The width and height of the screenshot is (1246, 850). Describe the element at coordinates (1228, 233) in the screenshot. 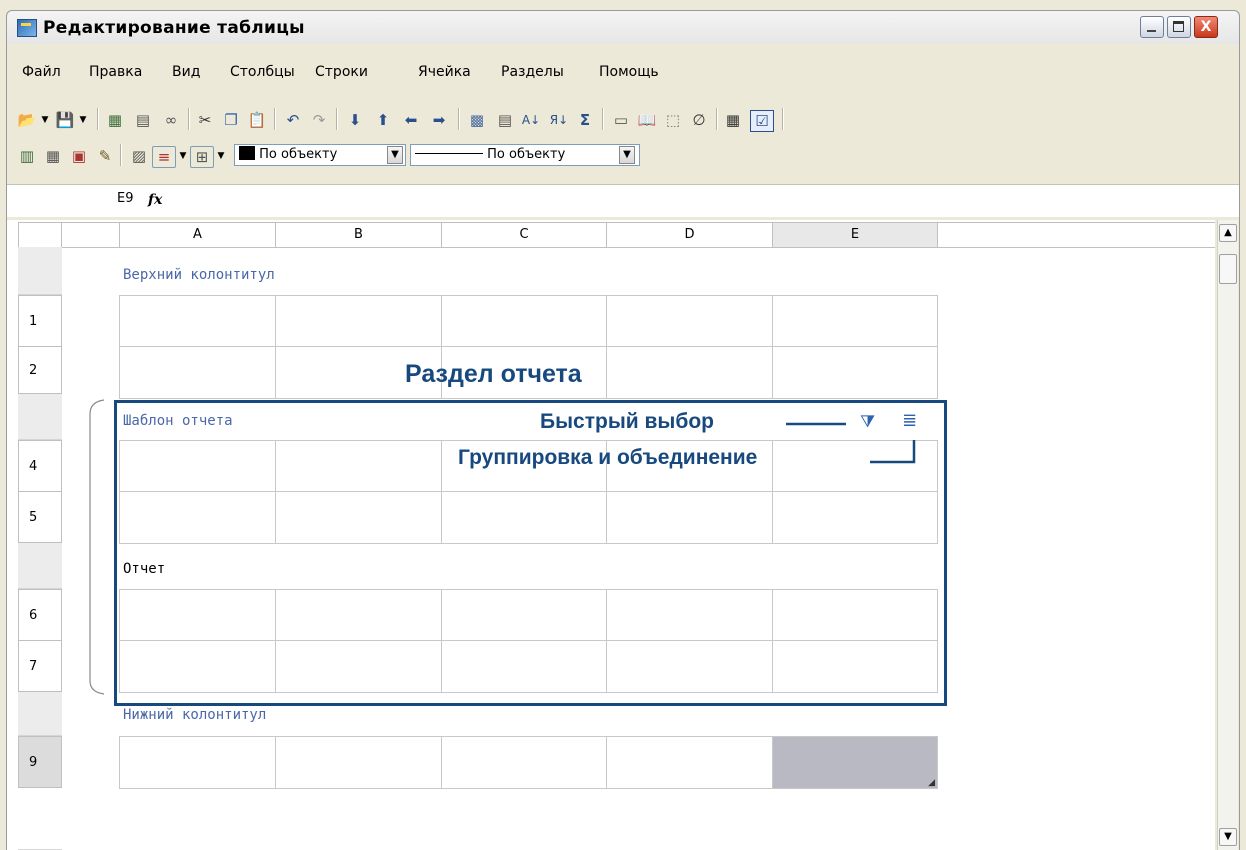

I see `scroll-up-button: ▲` at that location.